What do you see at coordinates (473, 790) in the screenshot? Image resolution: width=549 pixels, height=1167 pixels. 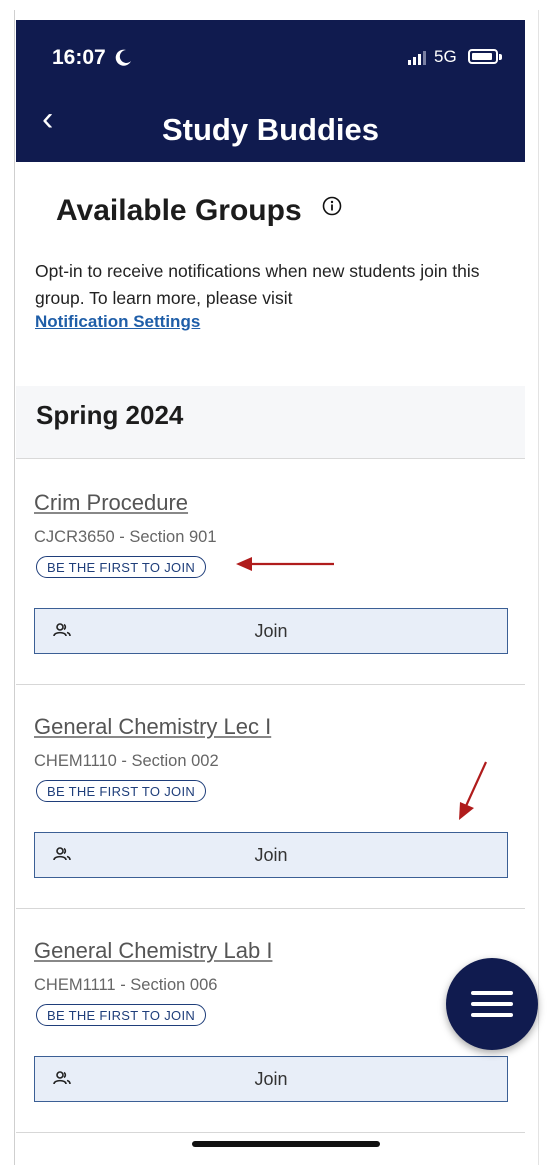 I see `annotation-arrow-down` at bounding box center [473, 790].